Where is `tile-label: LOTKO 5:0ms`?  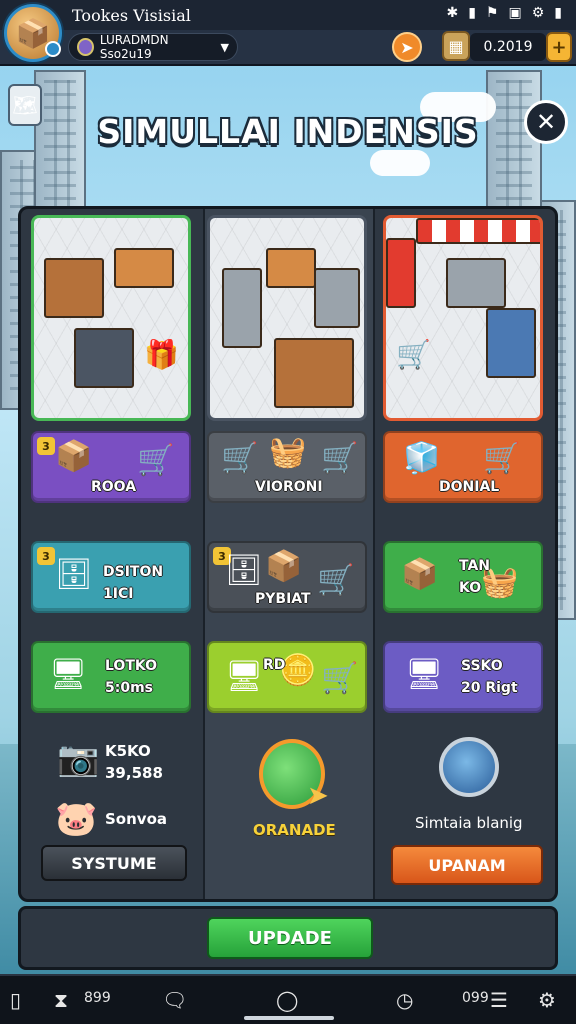
tile-label: LOTKO 5:0ms is located at coordinates (131, 677).